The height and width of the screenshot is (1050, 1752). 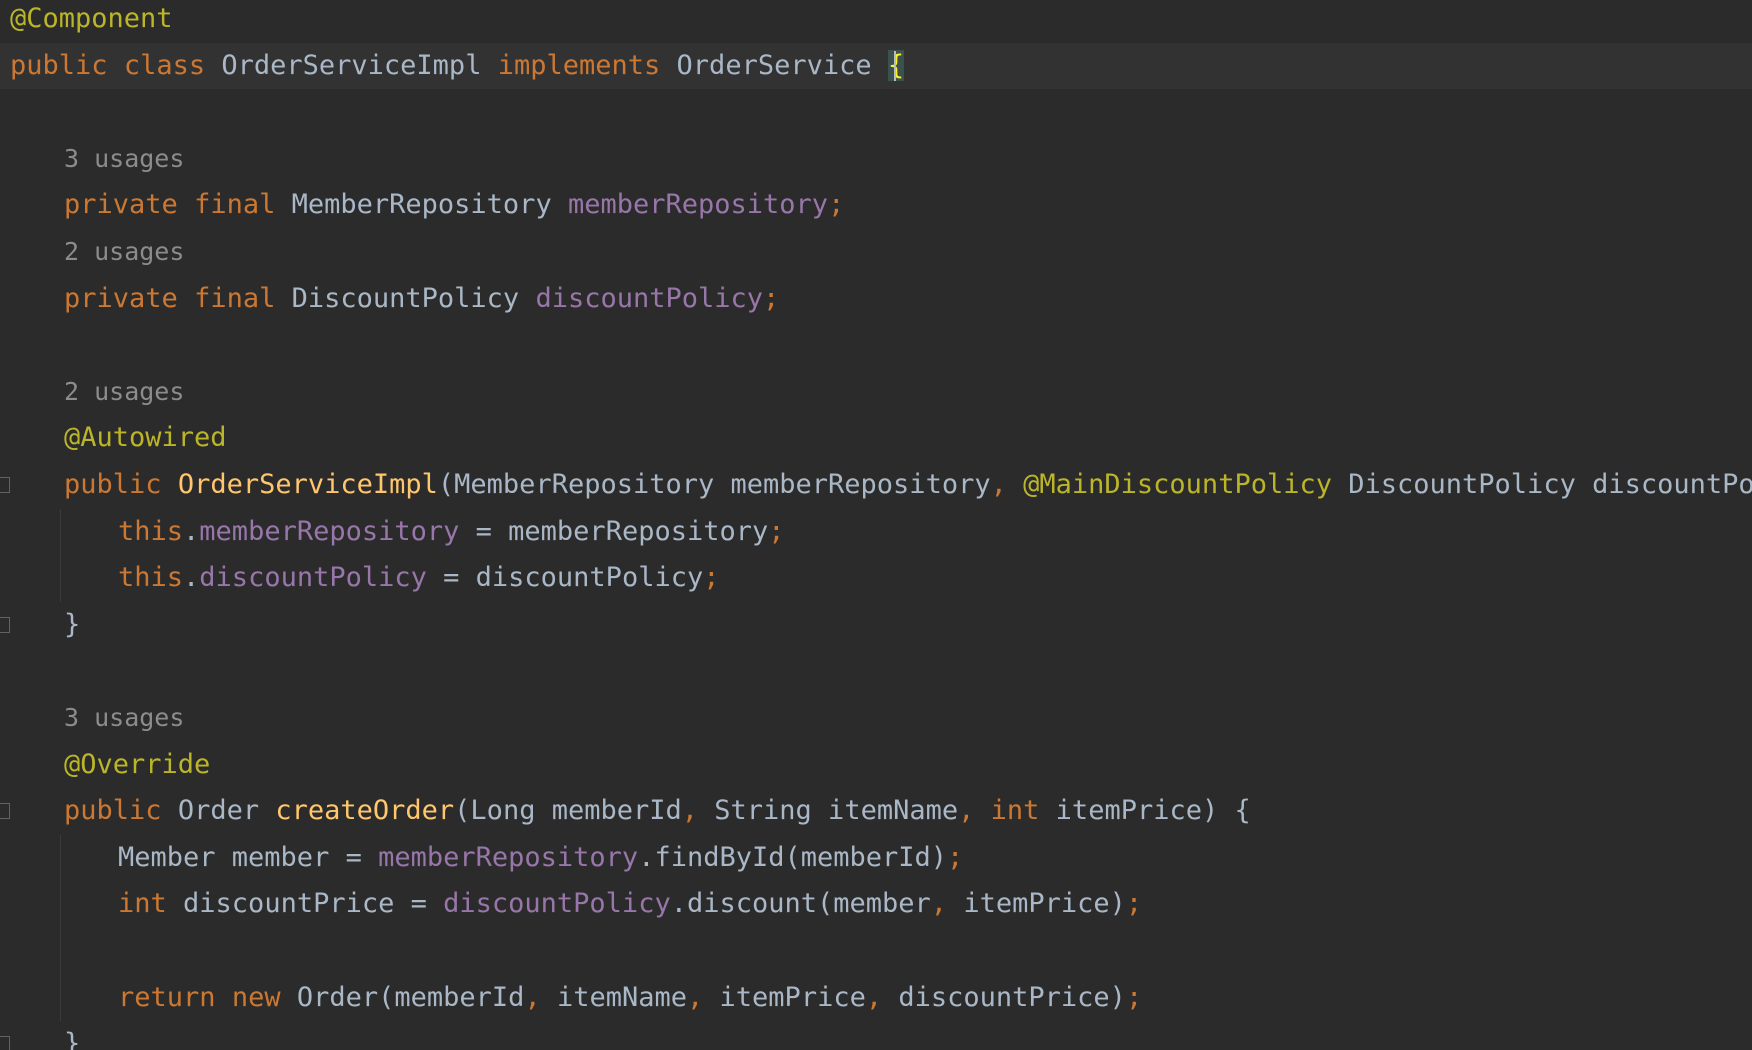 I want to click on code-token: @MainDiscountPolicy, so click(x=1177, y=484).